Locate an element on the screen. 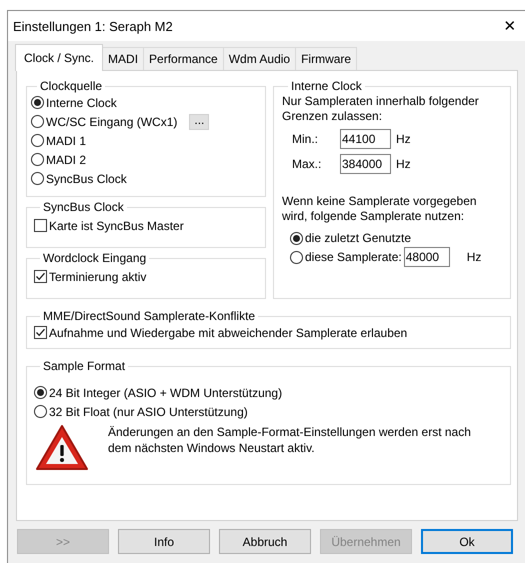  checkbox-label: Terminierung aktiv is located at coordinates (97, 277).